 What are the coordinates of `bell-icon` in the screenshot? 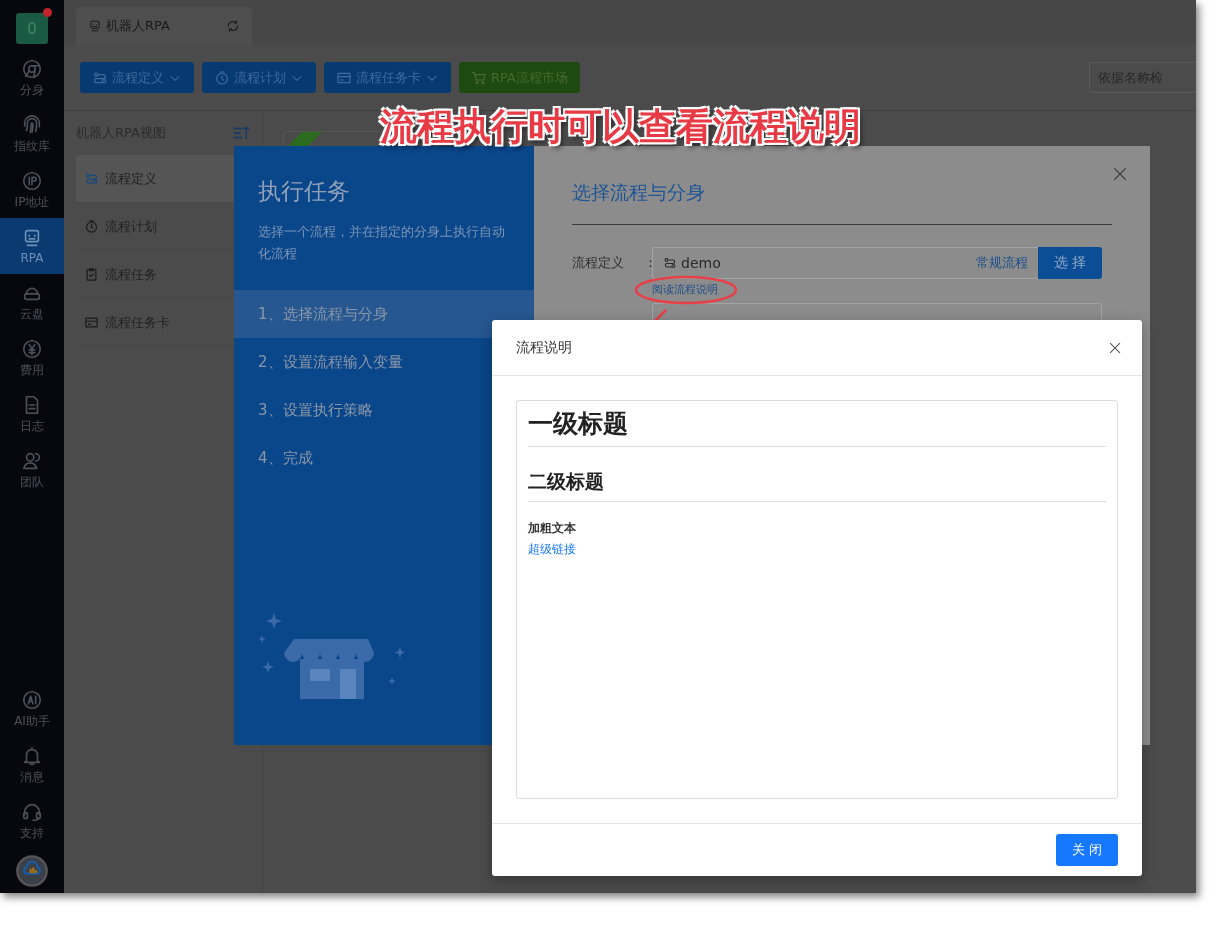 It's located at (32, 755).